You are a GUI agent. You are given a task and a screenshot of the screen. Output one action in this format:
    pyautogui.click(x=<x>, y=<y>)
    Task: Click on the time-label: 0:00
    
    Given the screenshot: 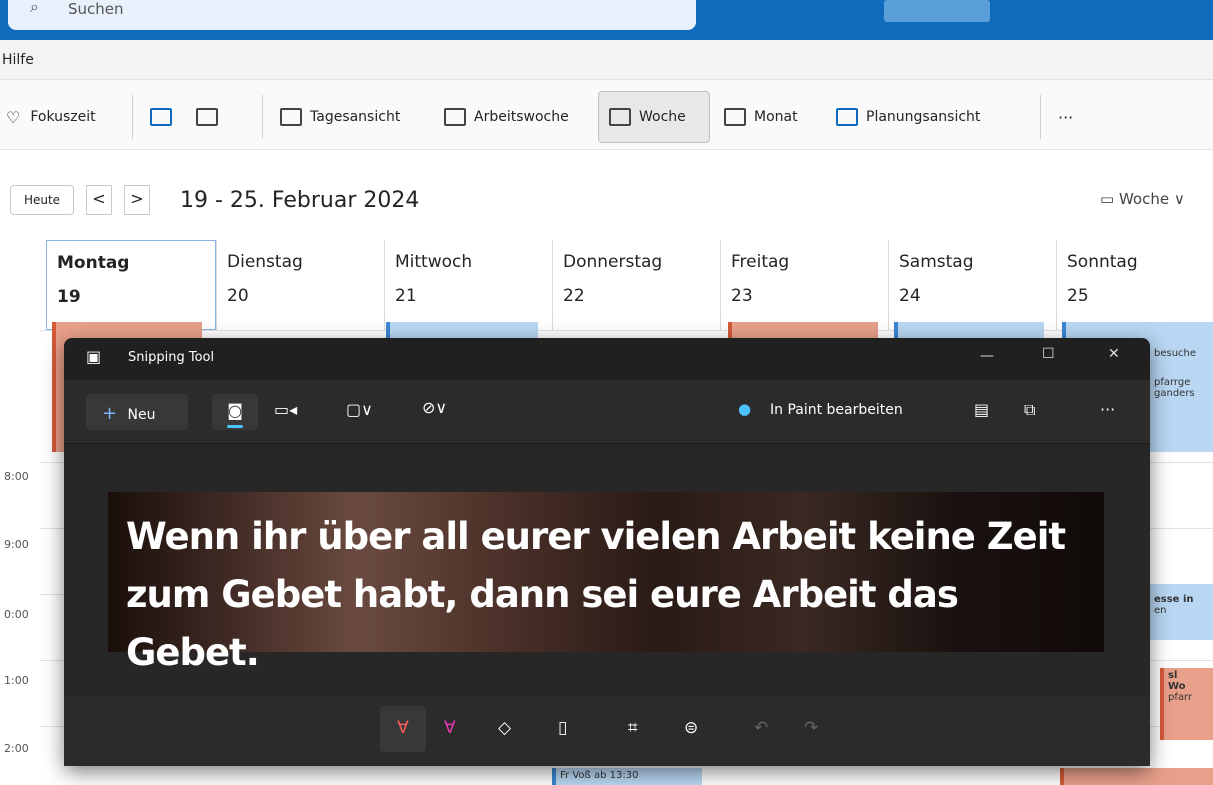 What is the action you would take?
    pyautogui.click(x=16, y=614)
    